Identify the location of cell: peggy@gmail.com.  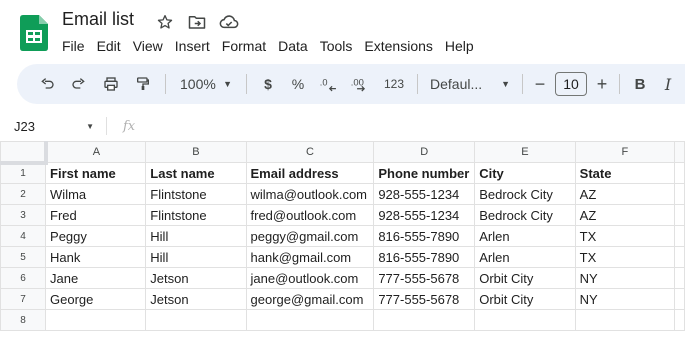
(310, 236).